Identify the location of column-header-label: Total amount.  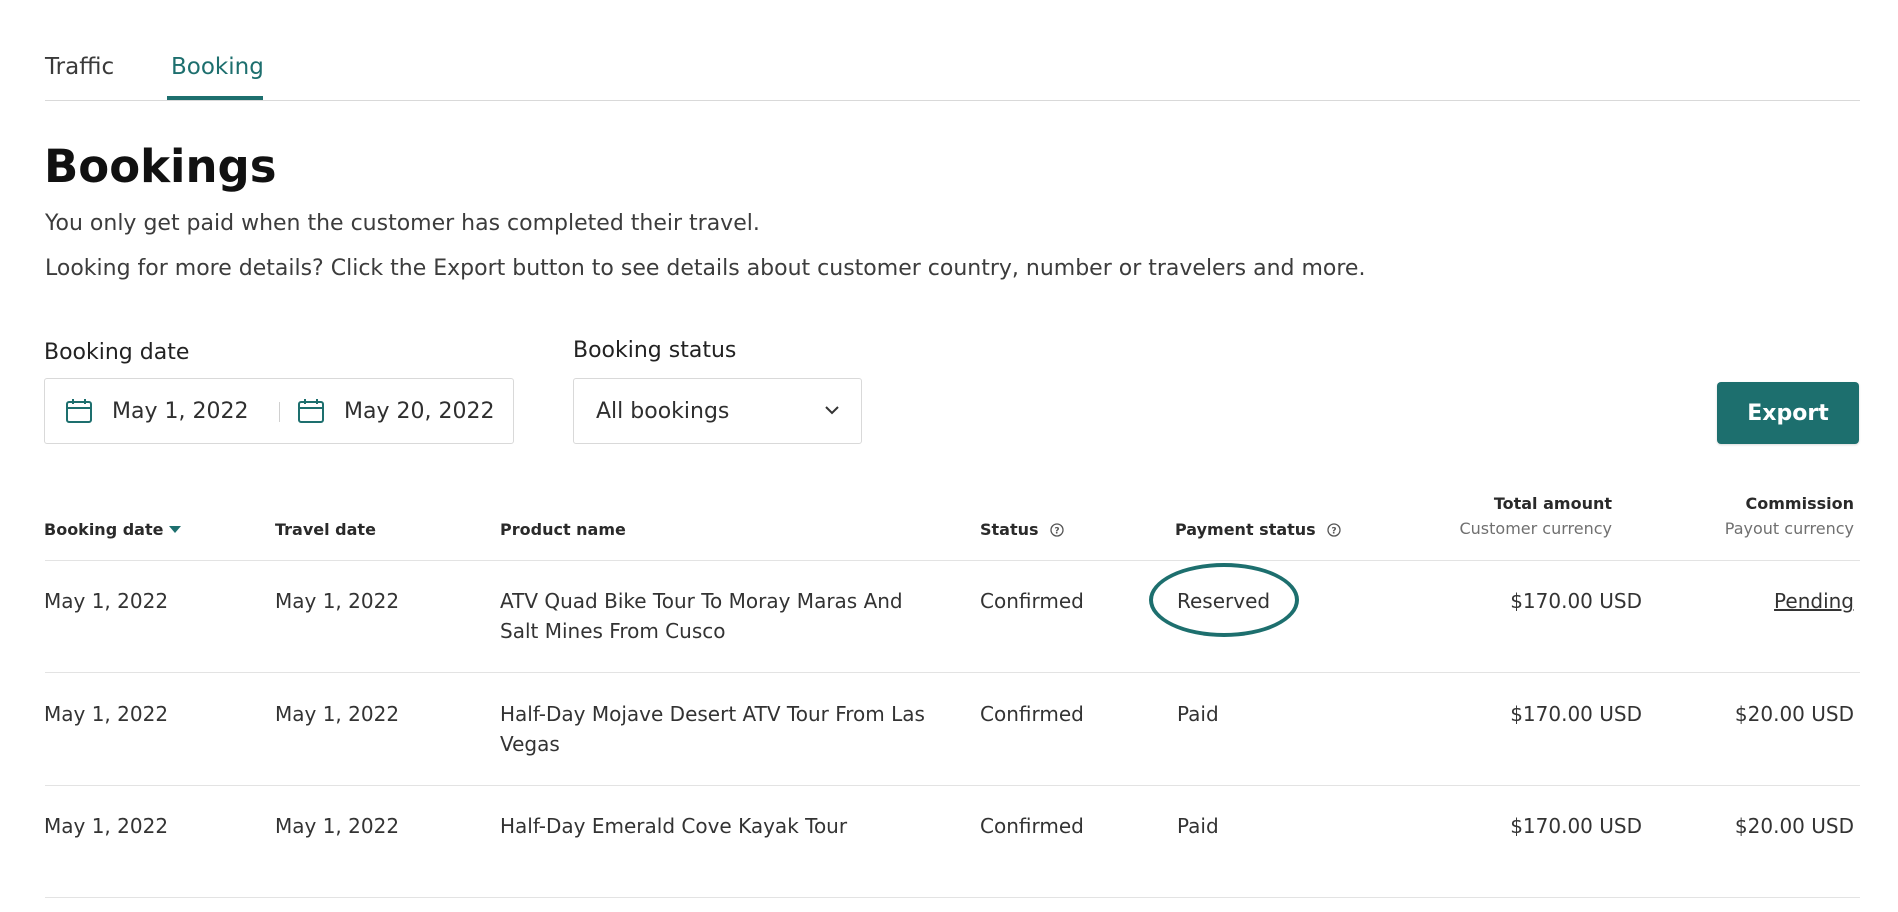
(1552, 503).